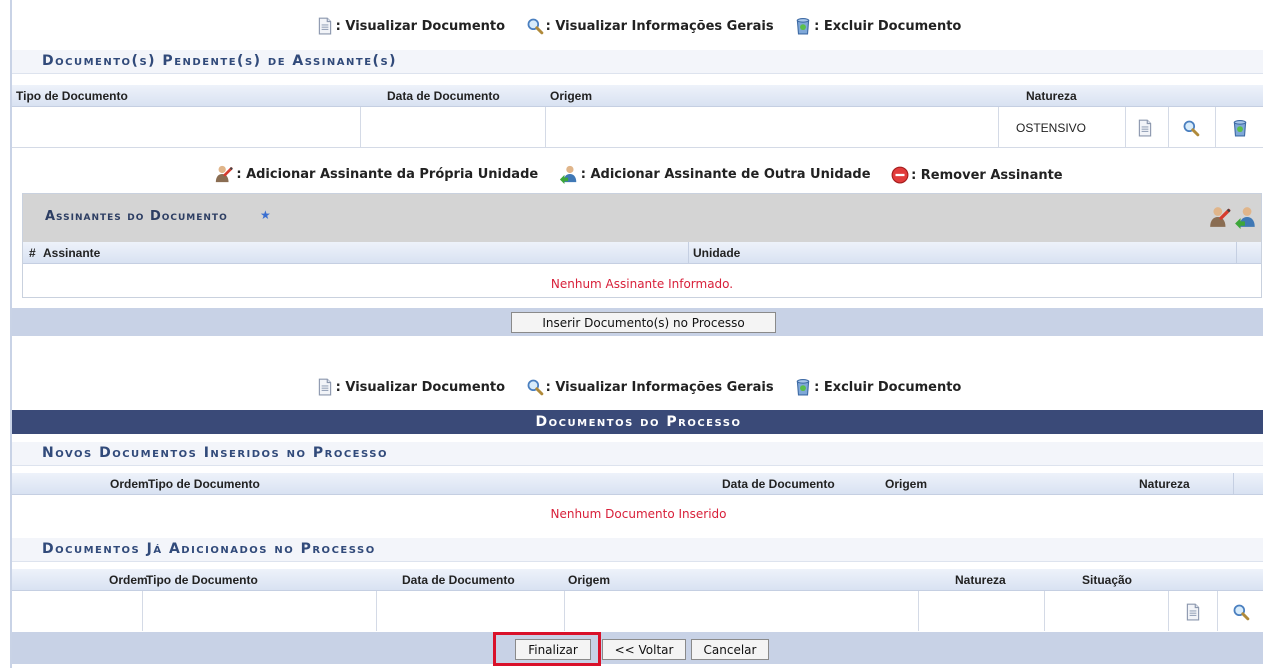  What do you see at coordinates (1220, 217) in the screenshot?
I see `add-own-signer-button` at bounding box center [1220, 217].